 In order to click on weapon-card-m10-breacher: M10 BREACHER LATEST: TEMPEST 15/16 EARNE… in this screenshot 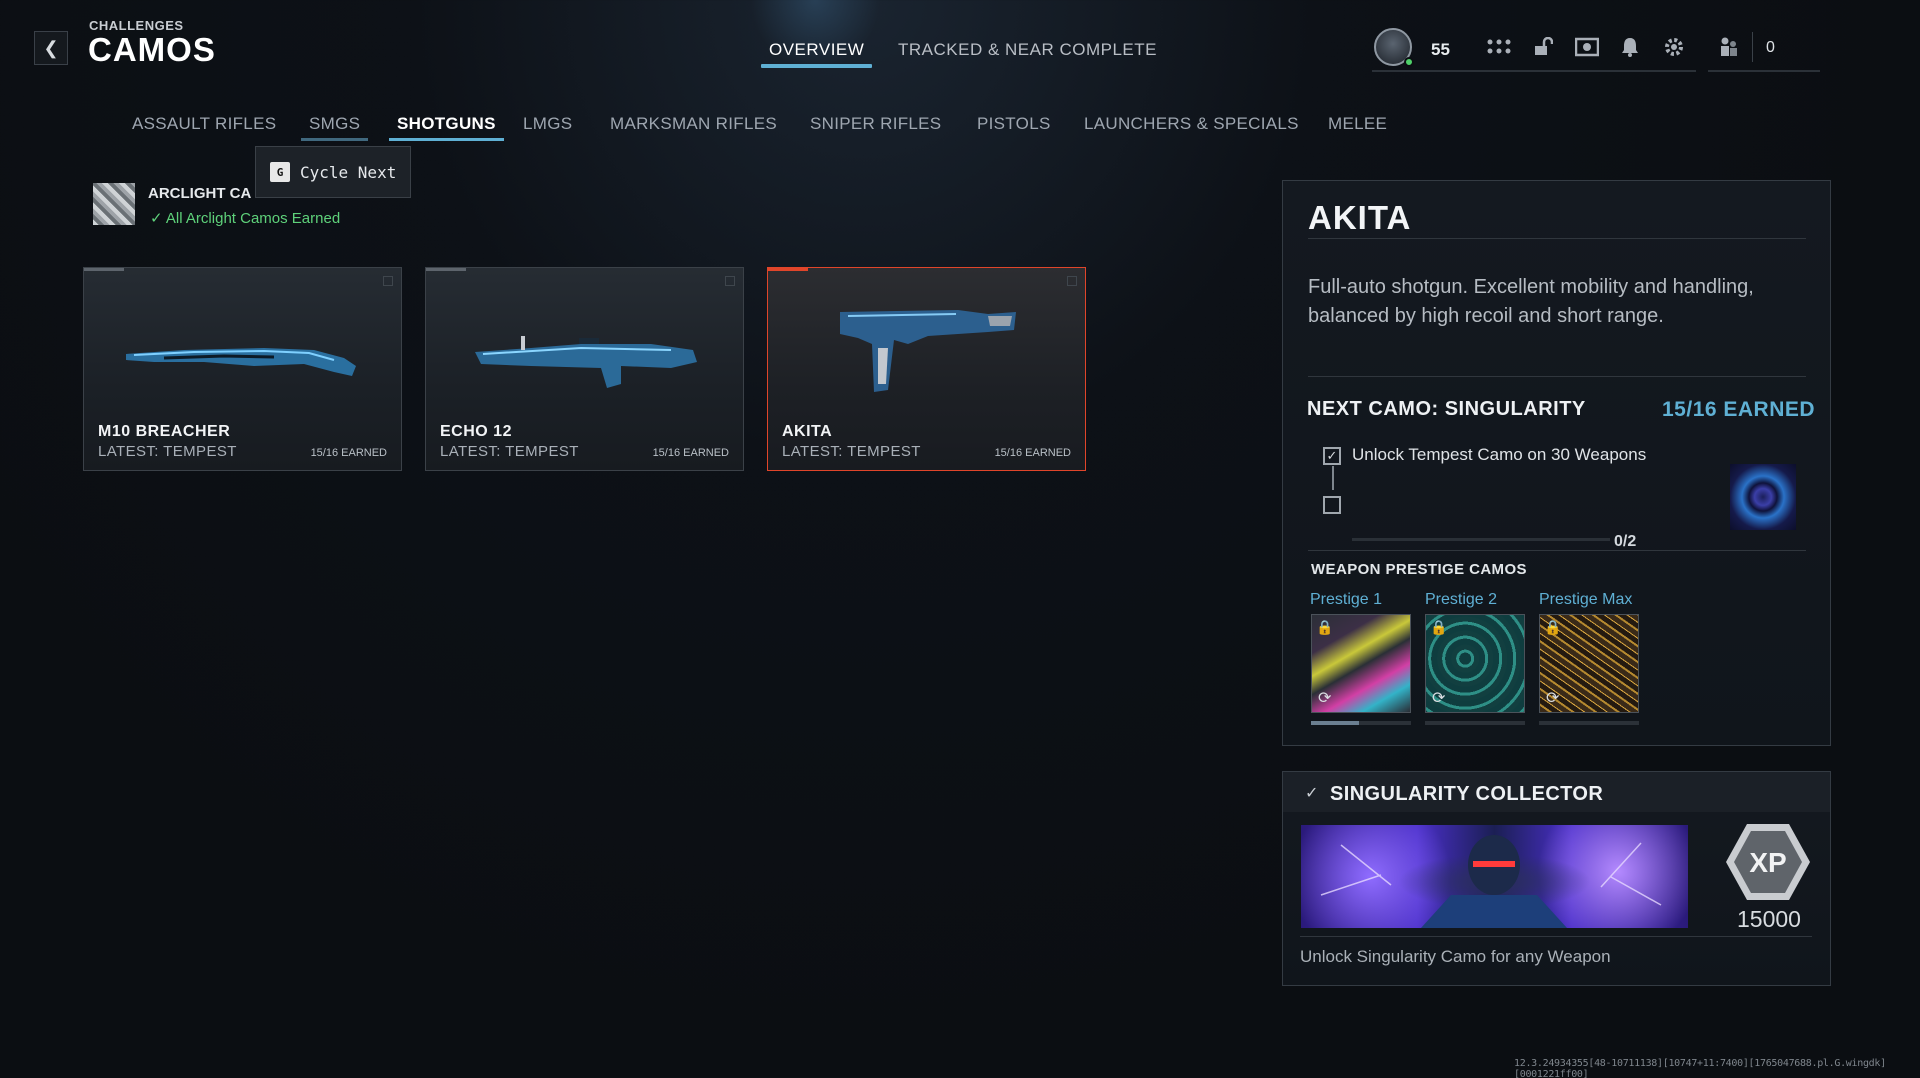, I will do `click(242, 369)`.